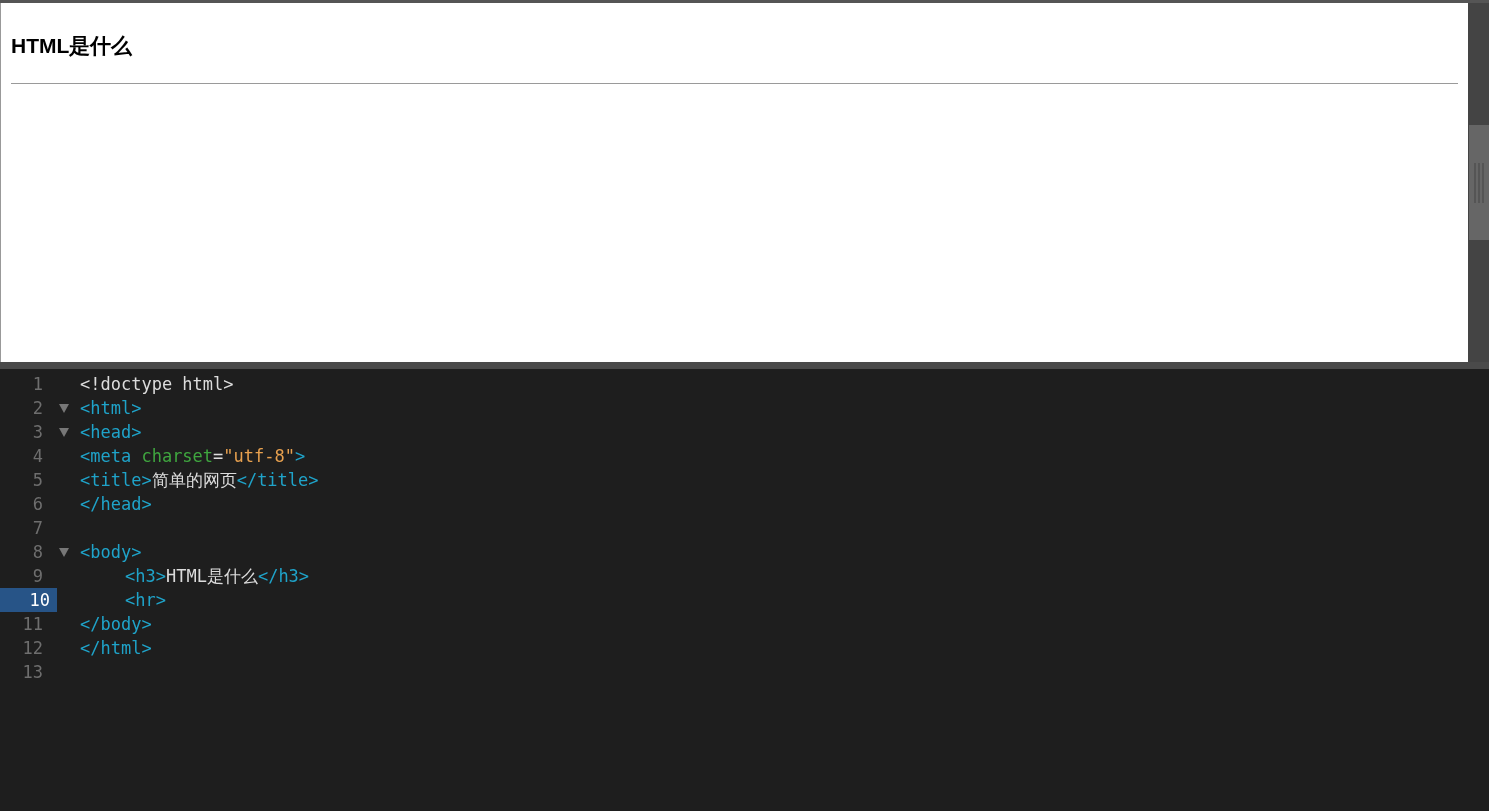 The width and height of the screenshot is (1489, 811). What do you see at coordinates (111, 432) in the screenshot?
I see `code-line: <head>` at bounding box center [111, 432].